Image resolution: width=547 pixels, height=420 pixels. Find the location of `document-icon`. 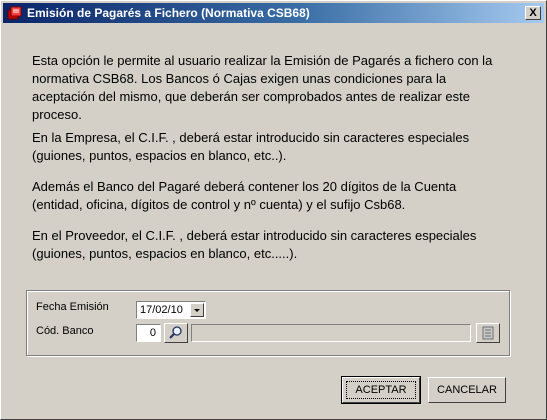

document-icon is located at coordinates (14, 13).